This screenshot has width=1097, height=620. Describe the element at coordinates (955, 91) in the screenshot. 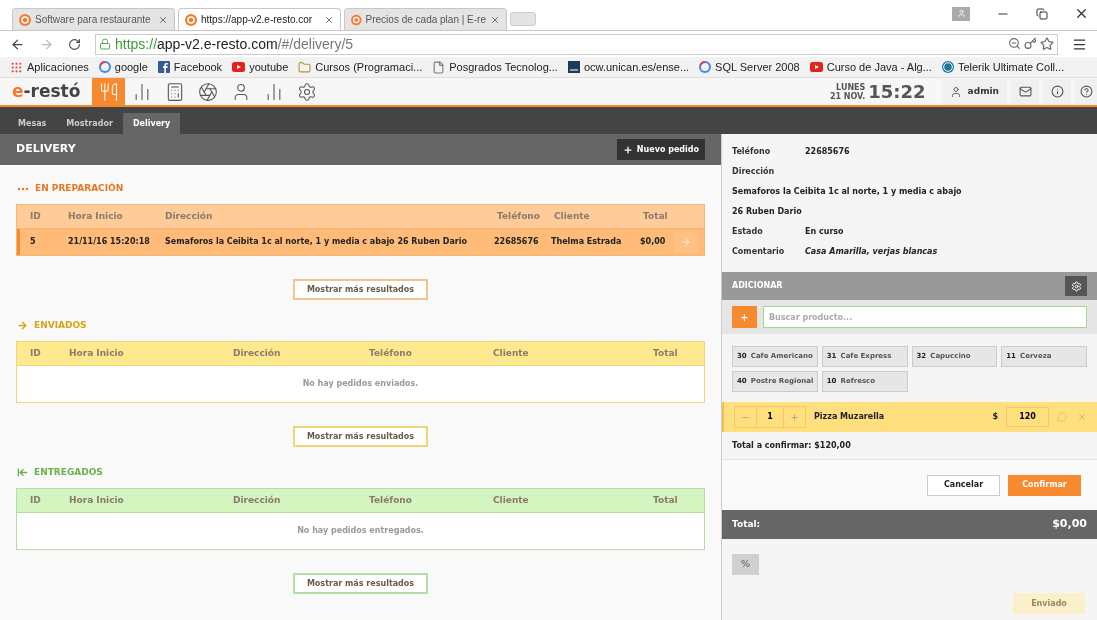

I see `user-icon` at that location.